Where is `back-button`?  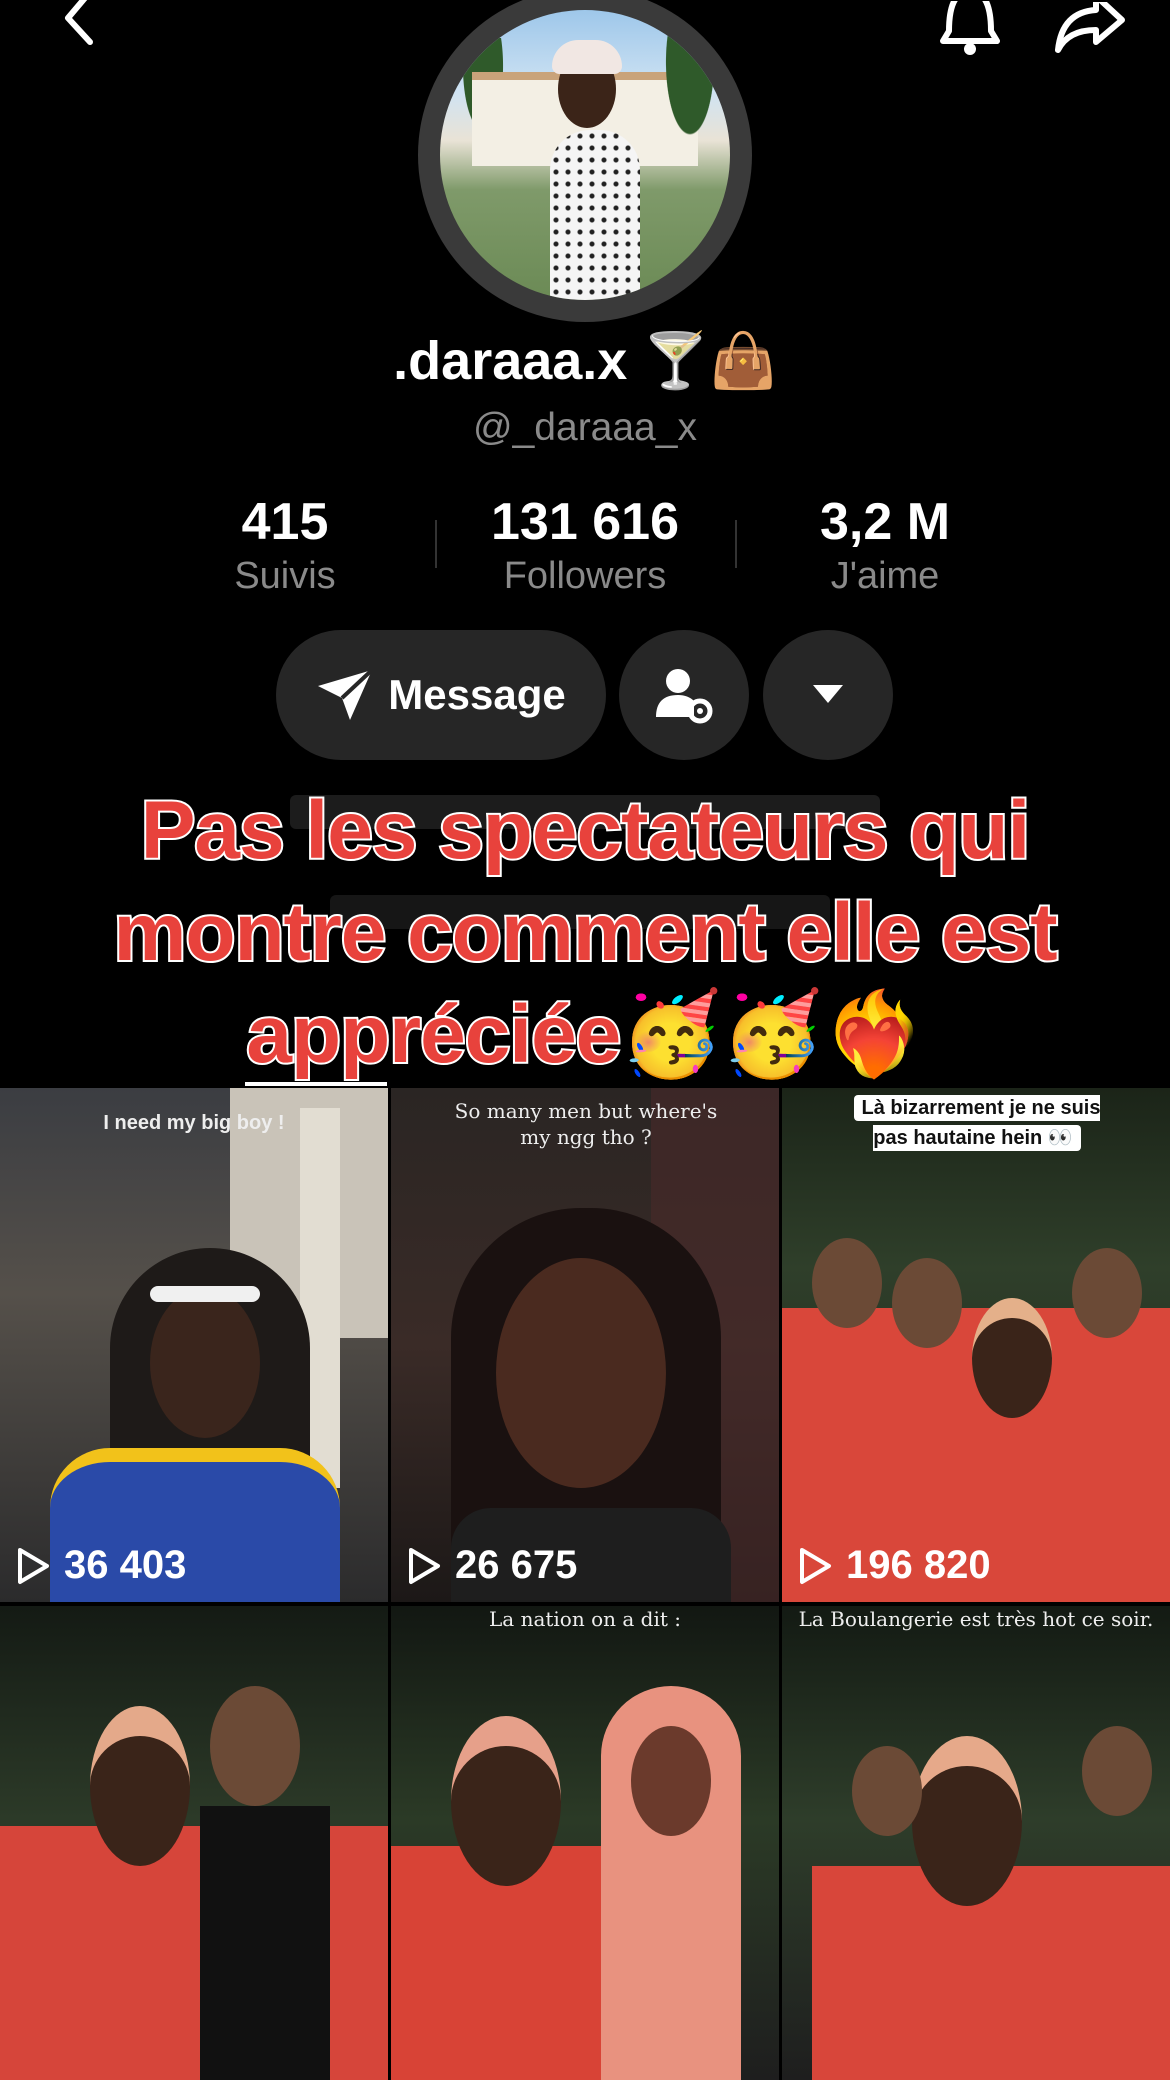 back-button is located at coordinates (80, 25).